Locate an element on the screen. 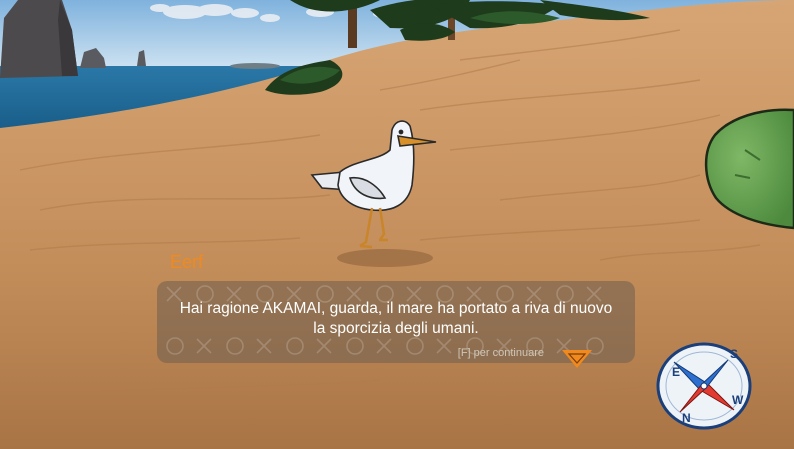 The width and height of the screenshot is (794, 449). continue-arrow-icon is located at coordinates (577, 359).